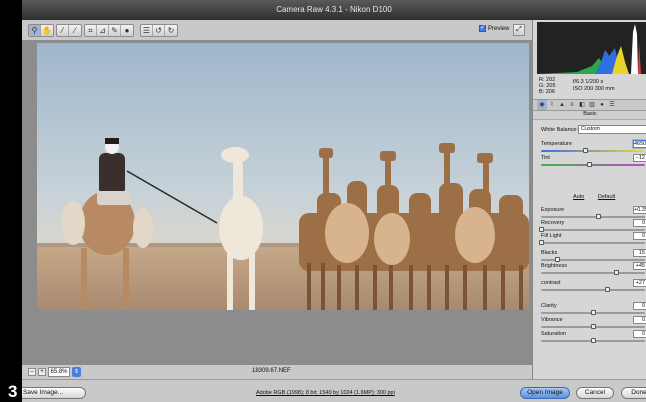 This screenshot has width=646, height=402. I want to click on zoom-out-button: –, so click(32, 372).